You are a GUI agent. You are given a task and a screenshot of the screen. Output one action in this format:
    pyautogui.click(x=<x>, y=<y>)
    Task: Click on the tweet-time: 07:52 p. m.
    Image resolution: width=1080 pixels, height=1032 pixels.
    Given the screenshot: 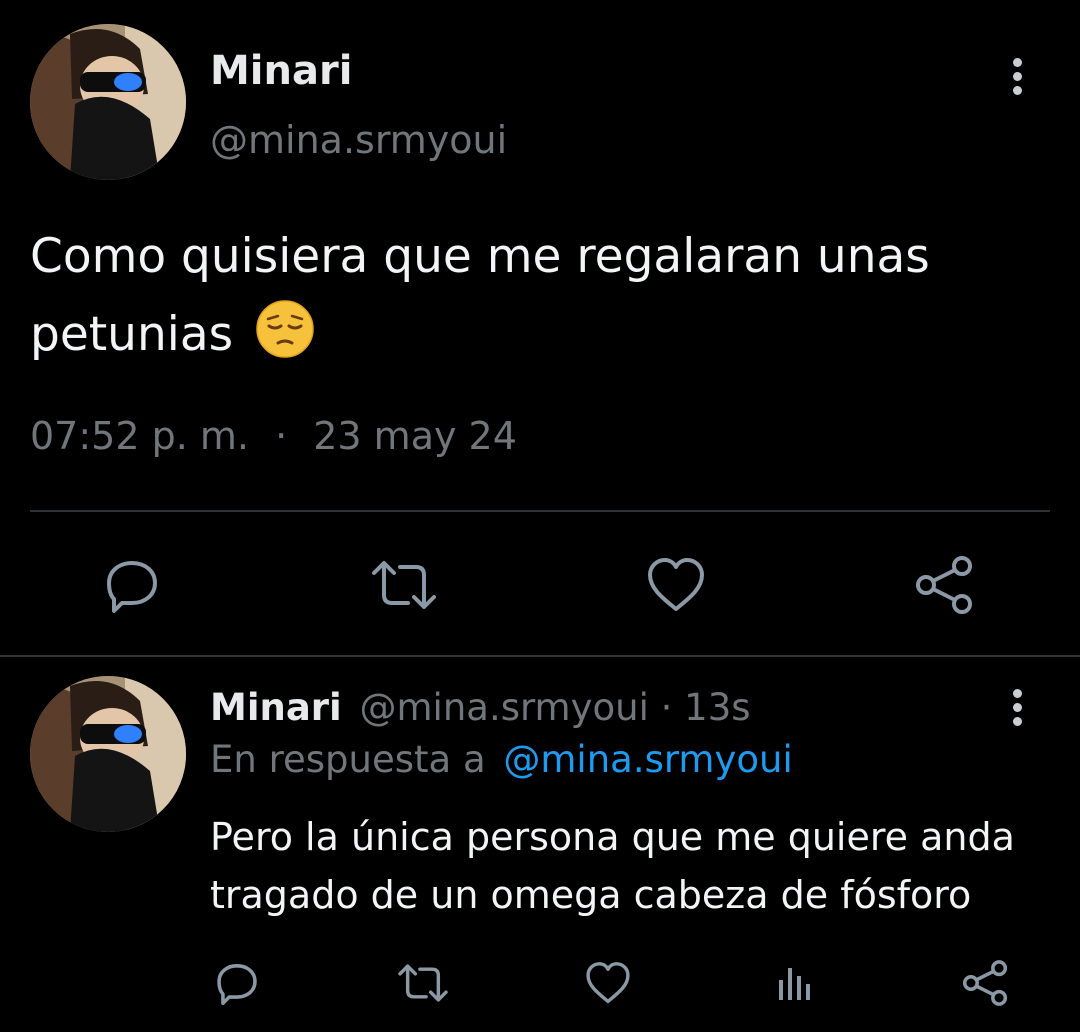 What is the action you would take?
    pyautogui.click(x=139, y=436)
    